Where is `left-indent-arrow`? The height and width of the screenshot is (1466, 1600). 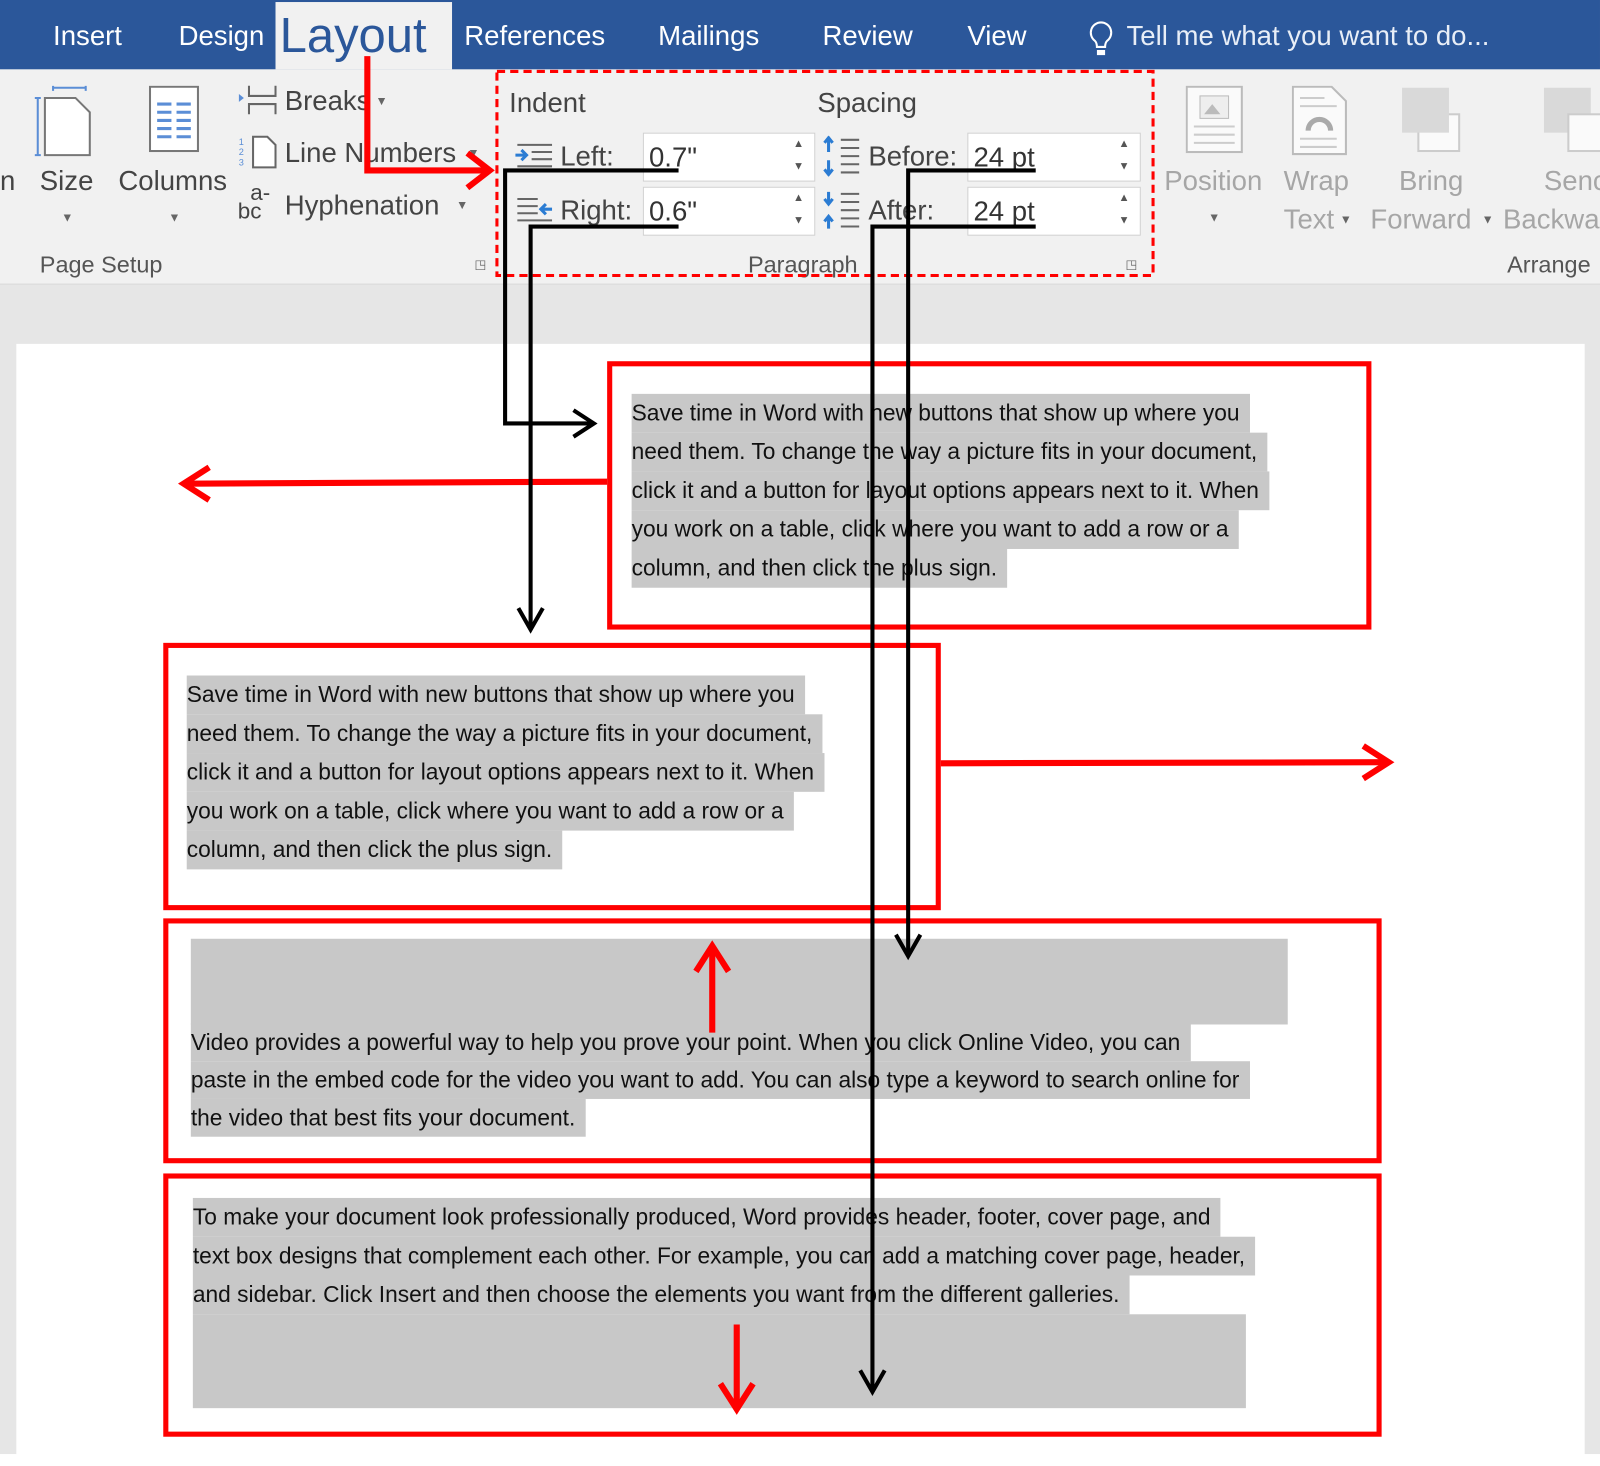 left-indent-arrow is located at coordinates (396, 482).